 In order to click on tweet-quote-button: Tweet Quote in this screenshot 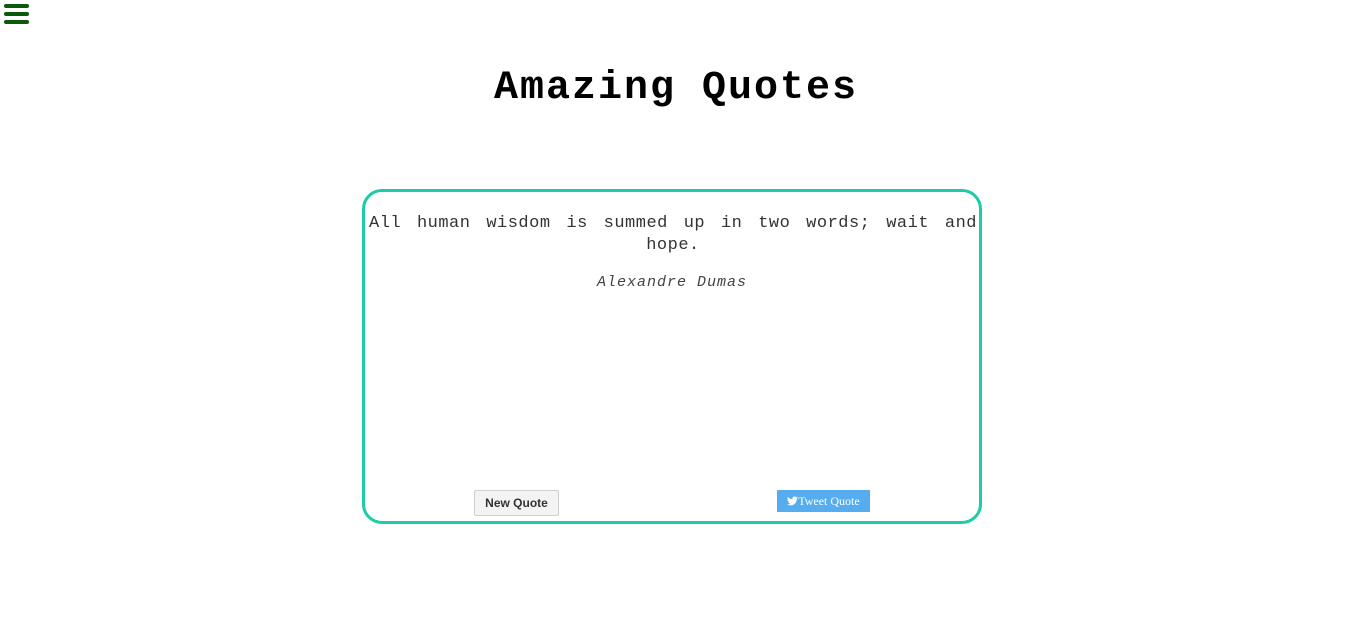, I will do `click(823, 501)`.